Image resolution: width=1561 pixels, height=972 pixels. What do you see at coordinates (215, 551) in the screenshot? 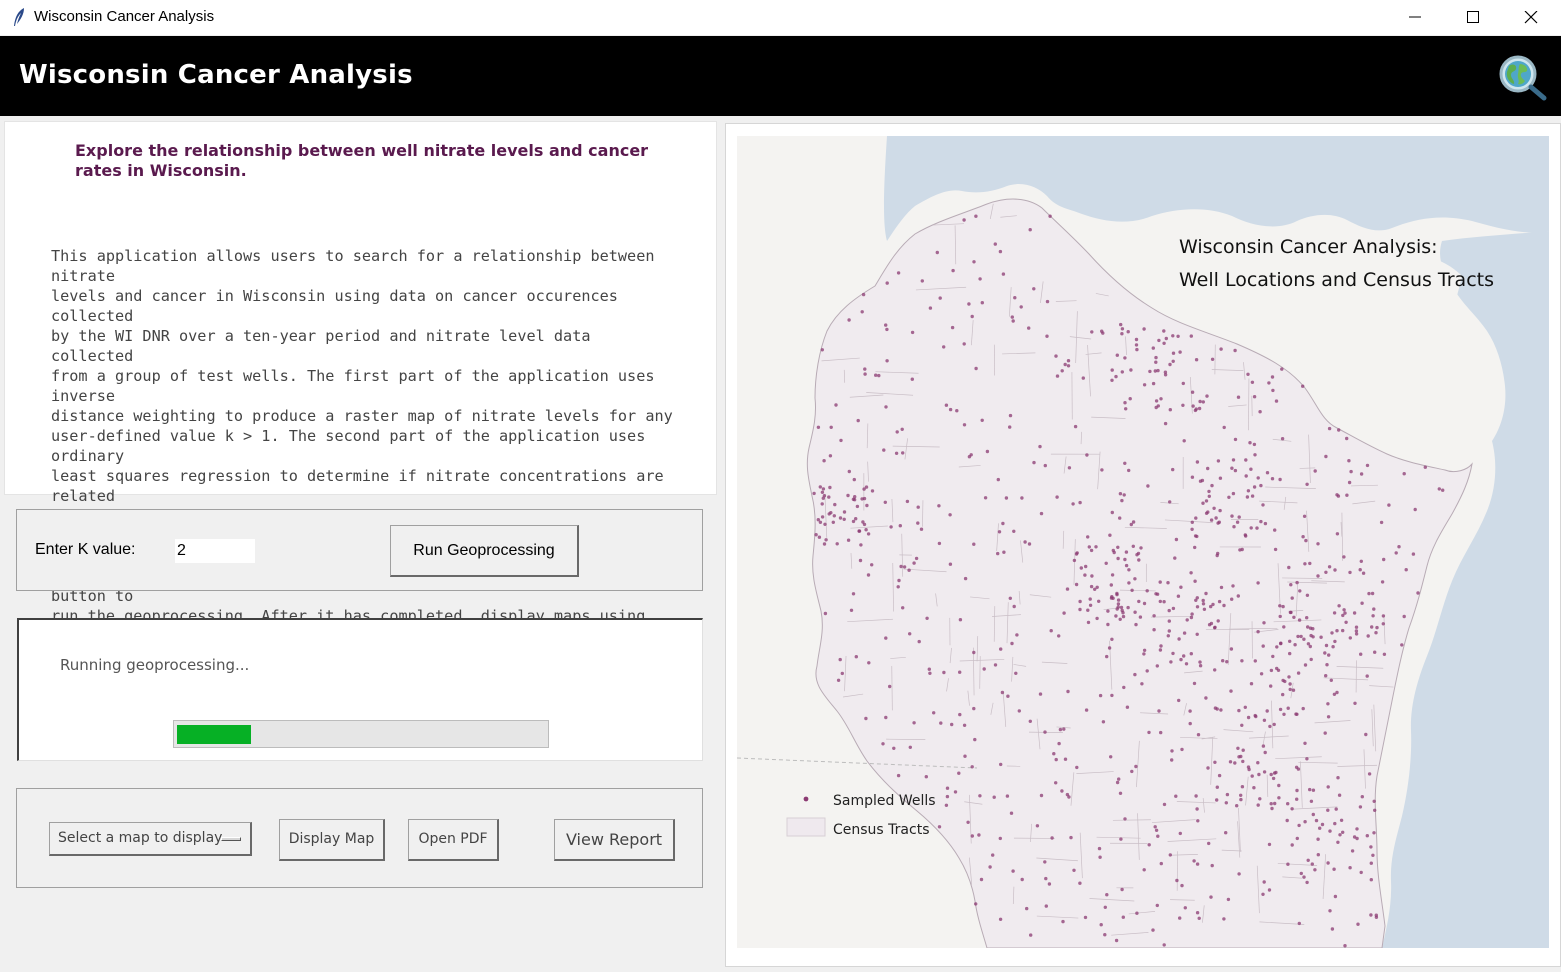
I see `k-value-input` at bounding box center [215, 551].